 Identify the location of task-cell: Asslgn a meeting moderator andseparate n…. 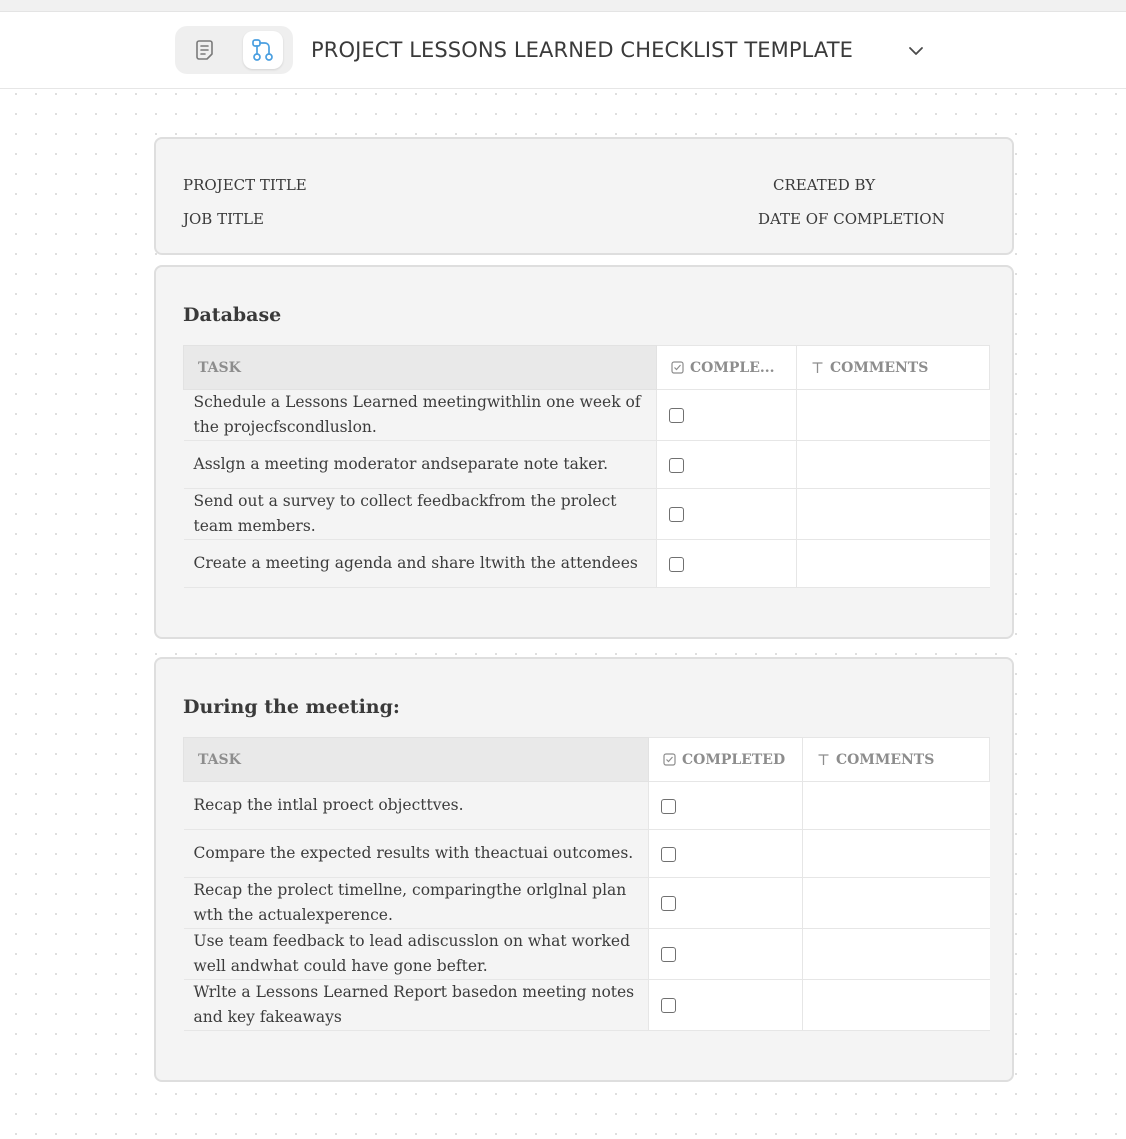
(420, 464).